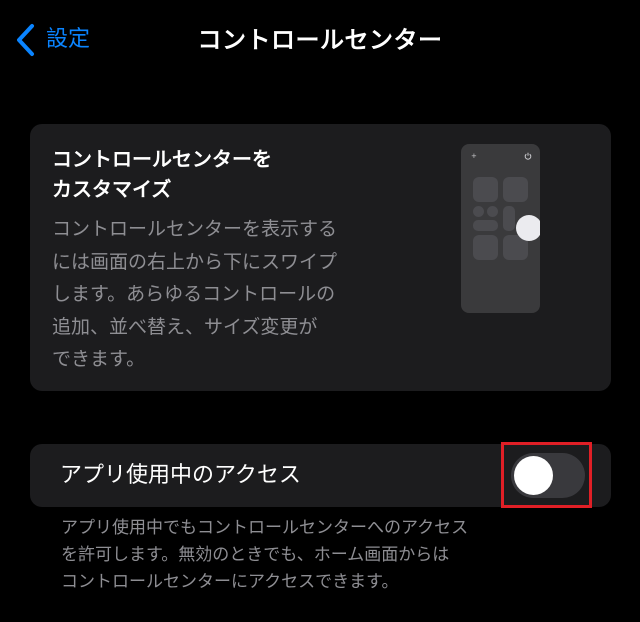 The image size is (640, 622). I want to click on info-card-title: コントロールセンターを カスタマイズ, so click(202, 174).